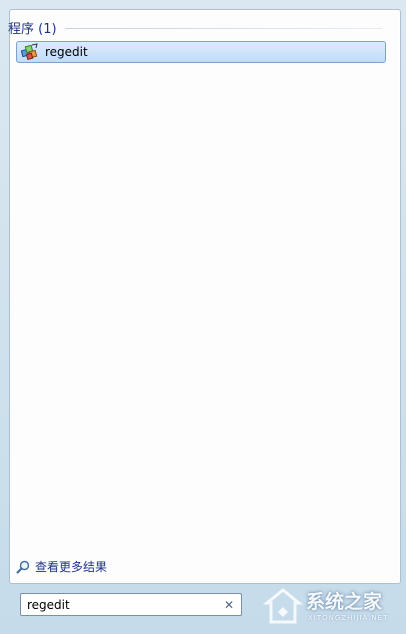  I want to click on regedit-icon, so click(29, 52).